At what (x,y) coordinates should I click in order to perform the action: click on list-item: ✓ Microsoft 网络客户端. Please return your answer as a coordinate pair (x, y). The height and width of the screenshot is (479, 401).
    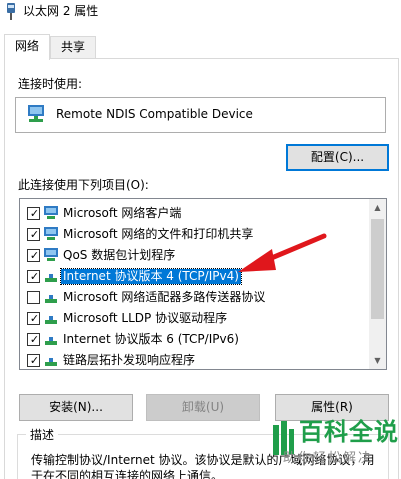
    Looking at the image, I should click on (195, 213).